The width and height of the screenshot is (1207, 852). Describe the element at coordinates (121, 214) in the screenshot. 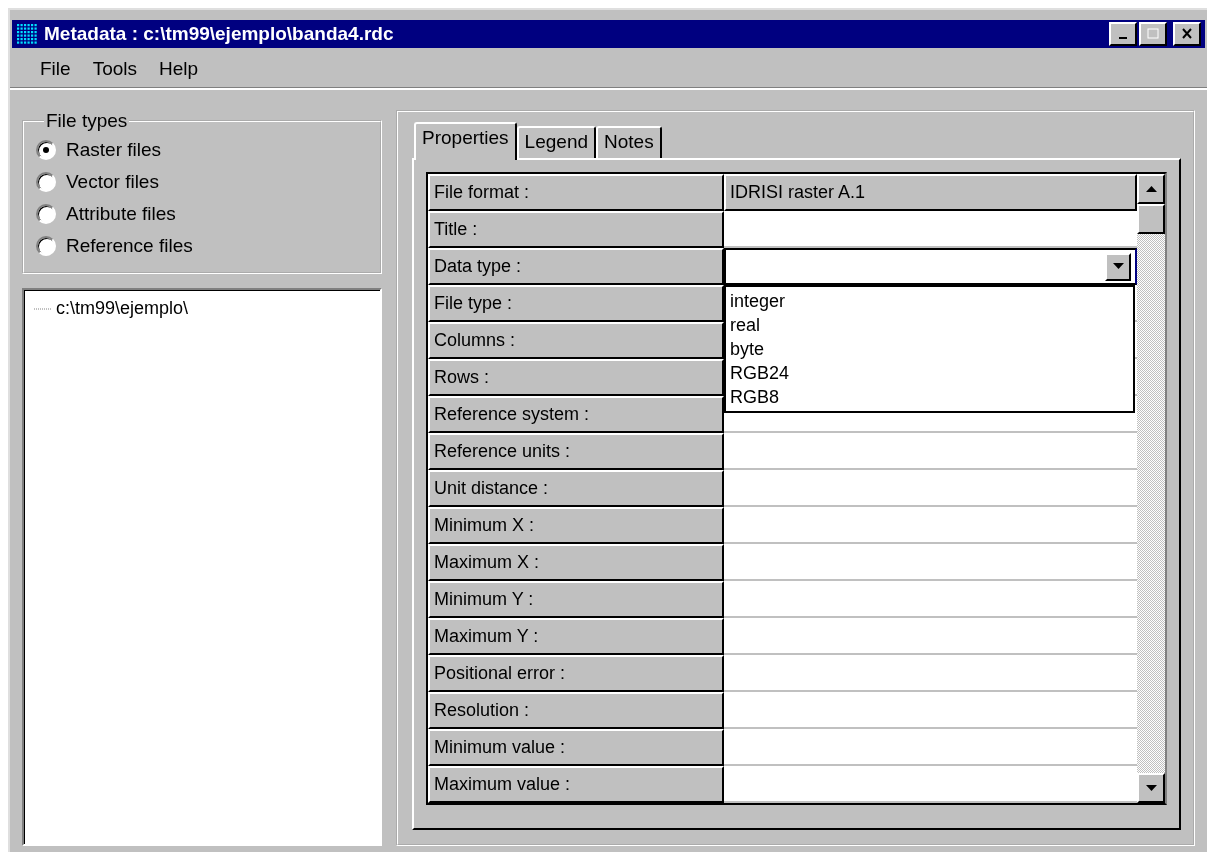

I see `radio-label: Attribute files` at that location.